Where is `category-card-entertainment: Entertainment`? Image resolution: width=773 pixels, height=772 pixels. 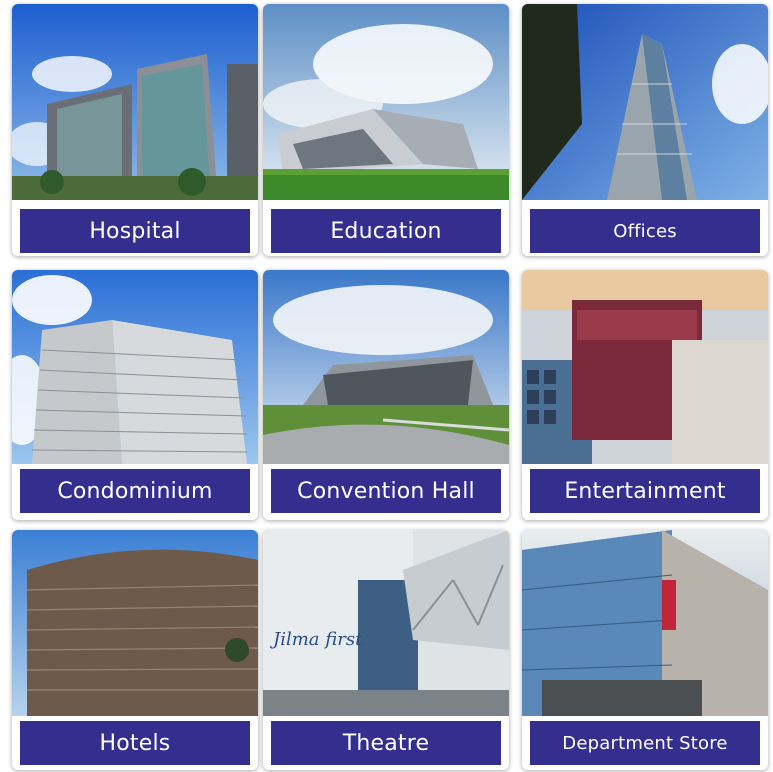
category-card-entertainment: Entertainment is located at coordinates (645, 395).